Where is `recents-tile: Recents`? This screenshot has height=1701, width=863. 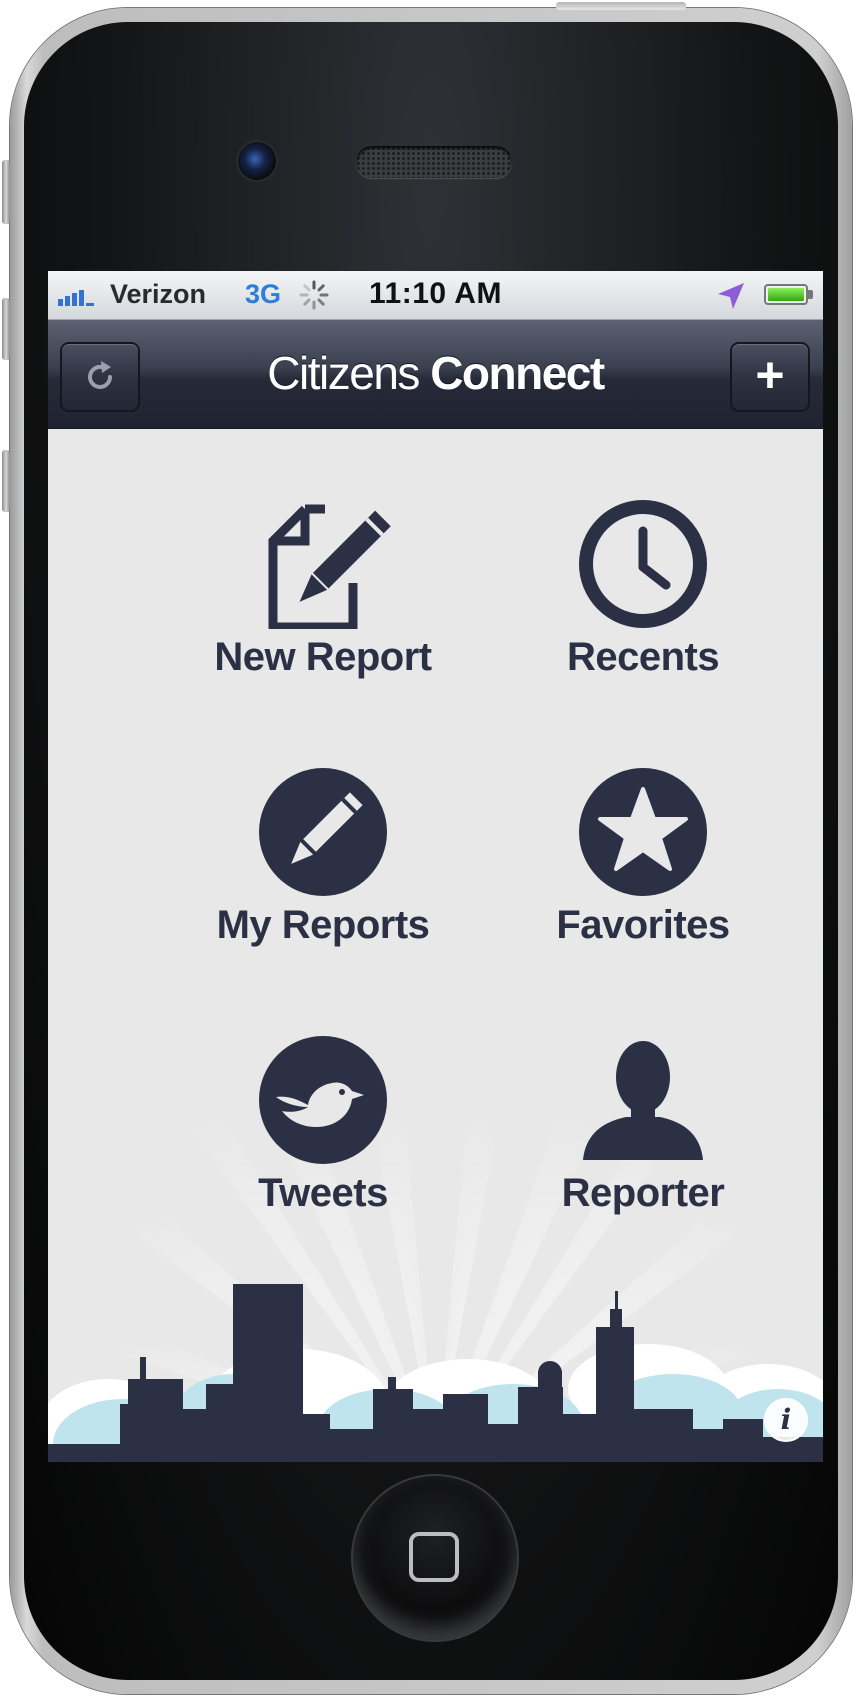
recents-tile: Recents is located at coordinates (643, 599).